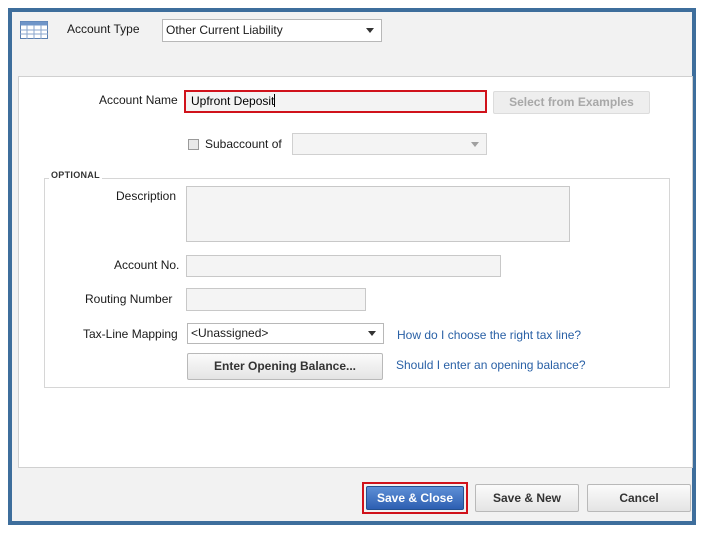 This screenshot has height=534, width=704. I want to click on opening-balance-help-link: Should I enter an opening balance?, so click(491, 365).